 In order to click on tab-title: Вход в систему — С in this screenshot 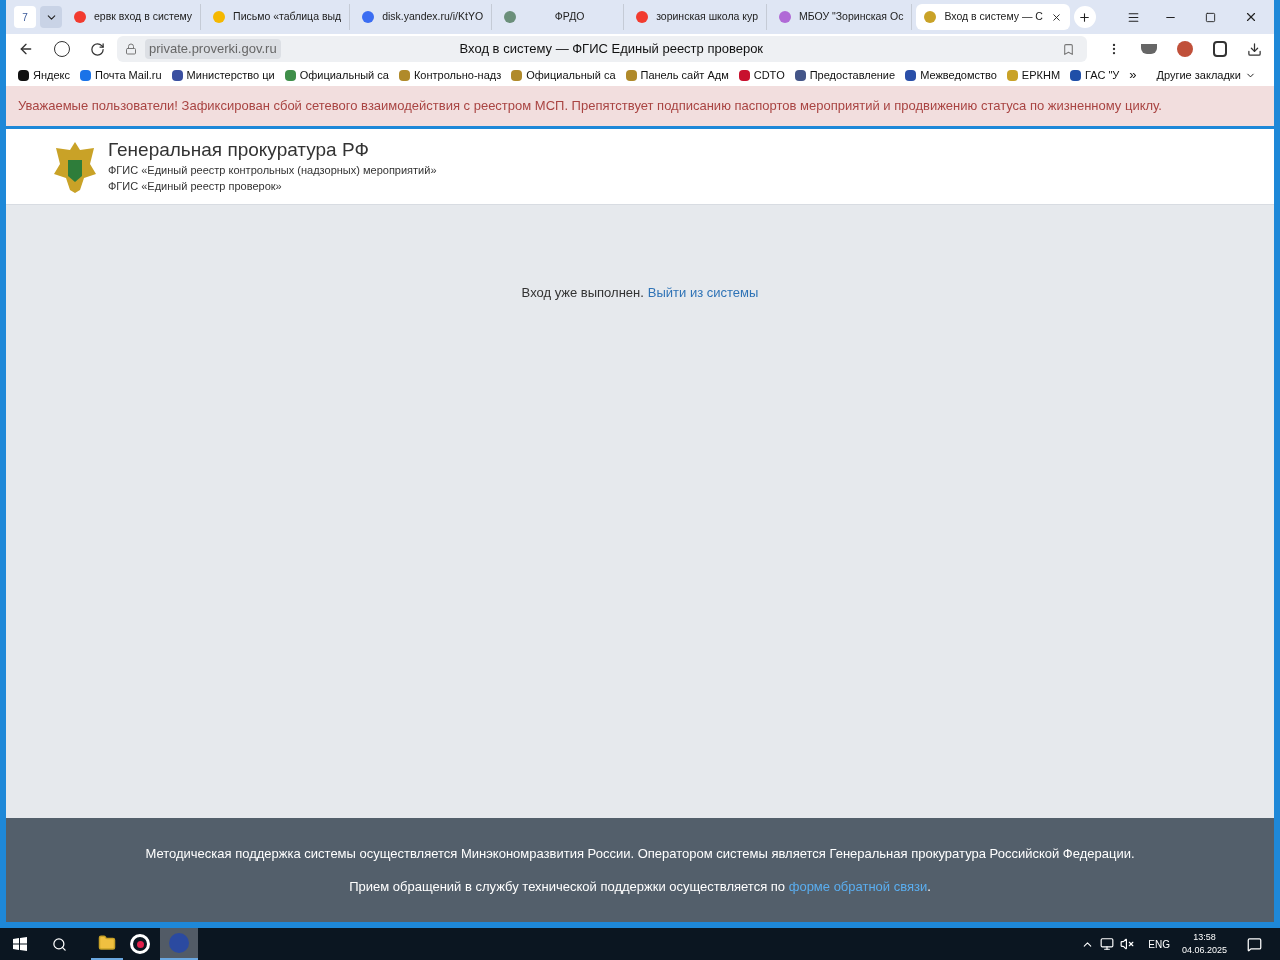, I will do `click(993, 17)`.